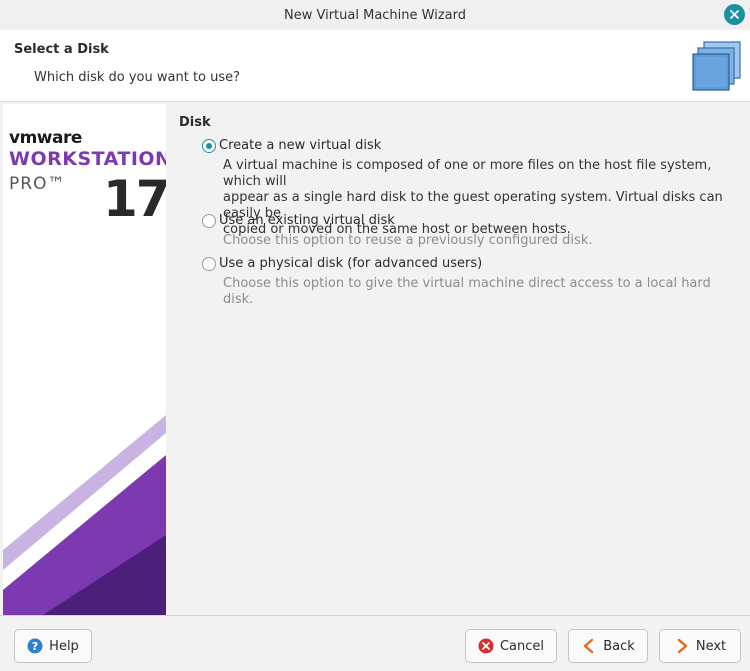 Image resolution: width=750 pixels, height=671 pixels. I want to click on help-icon: ?, so click(35, 646).